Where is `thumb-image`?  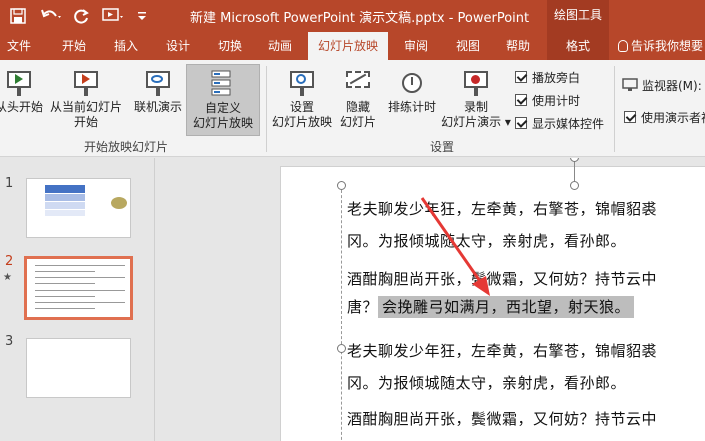
thumb-image is located at coordinates (119, 203).